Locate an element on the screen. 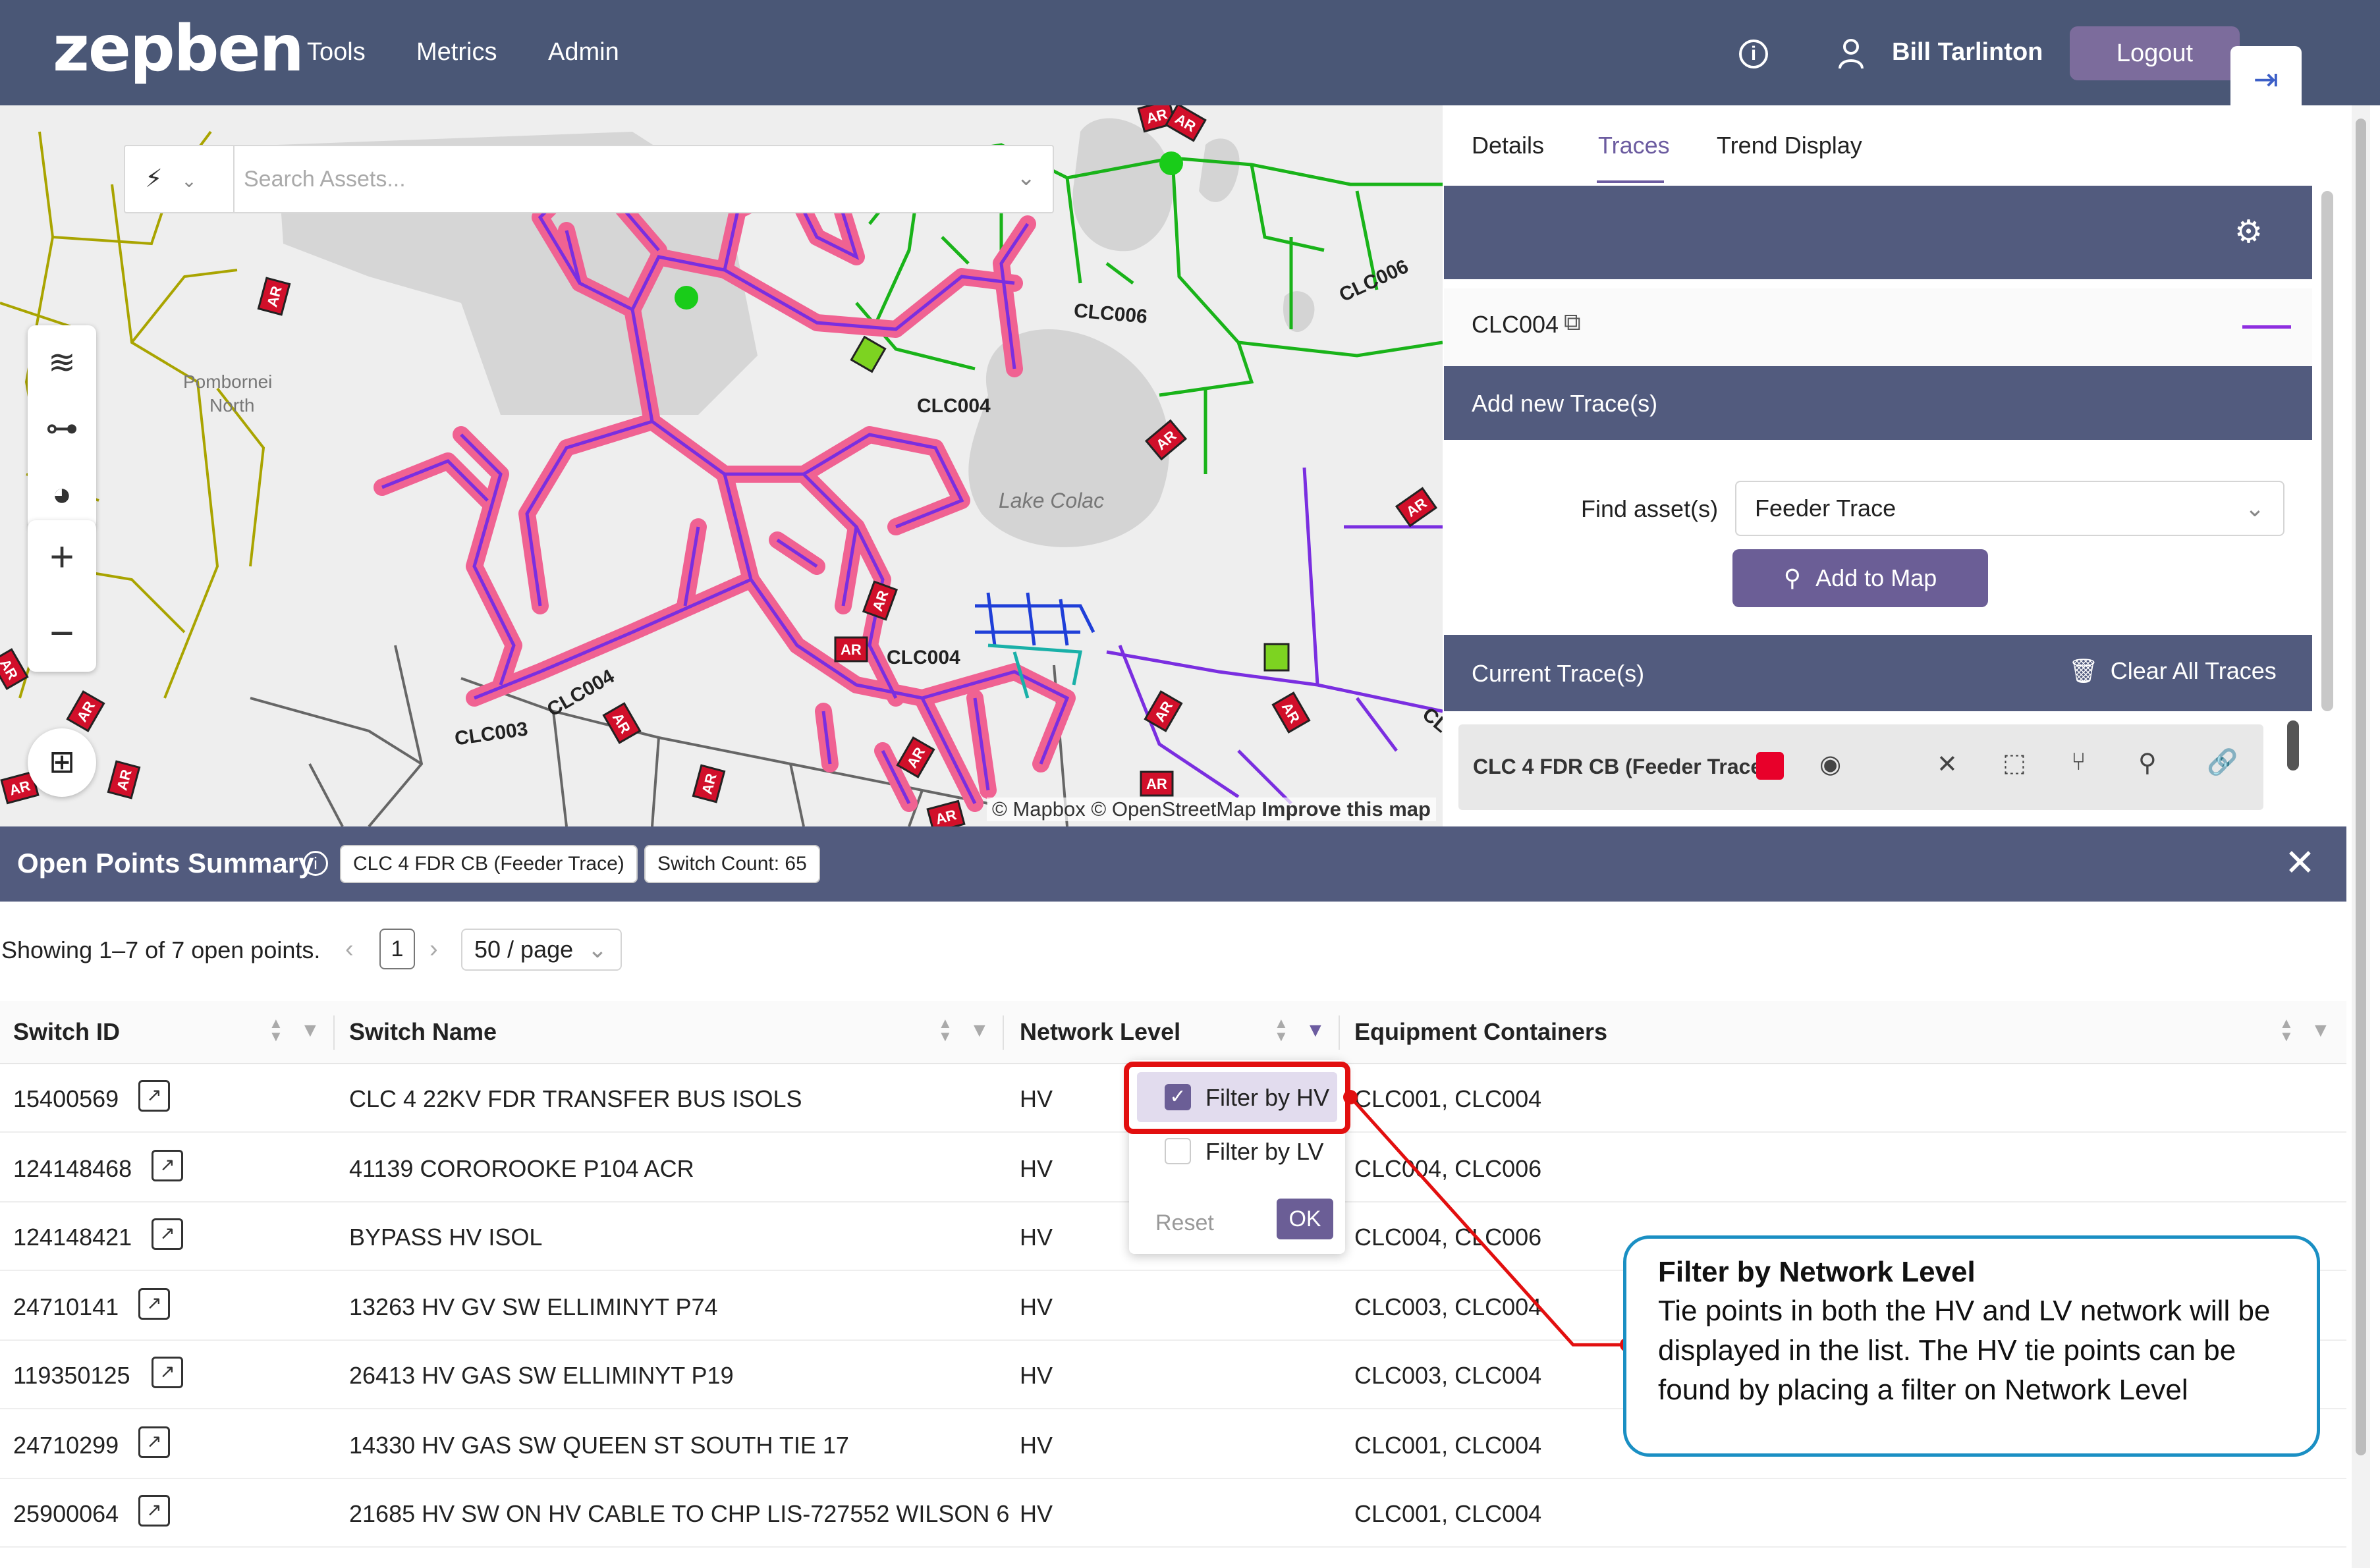 The image size is (2380, 1568). callout-title: Filter by Network Level is located at coordinates (1817, 1272).